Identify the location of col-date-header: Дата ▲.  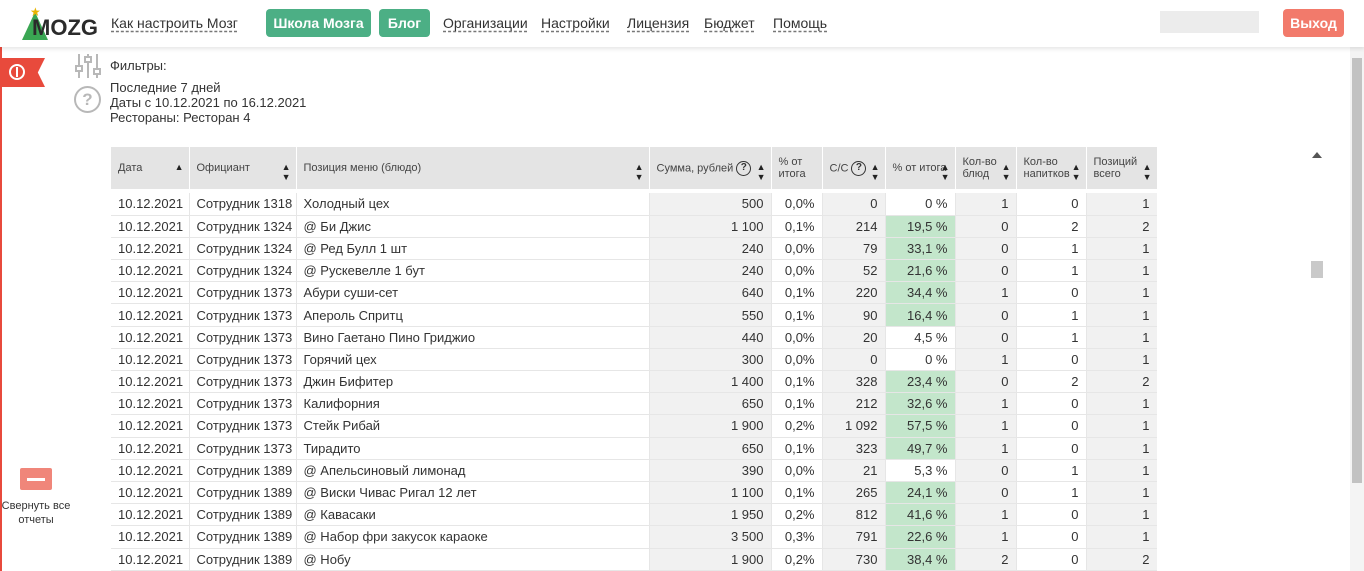
(150, 168).